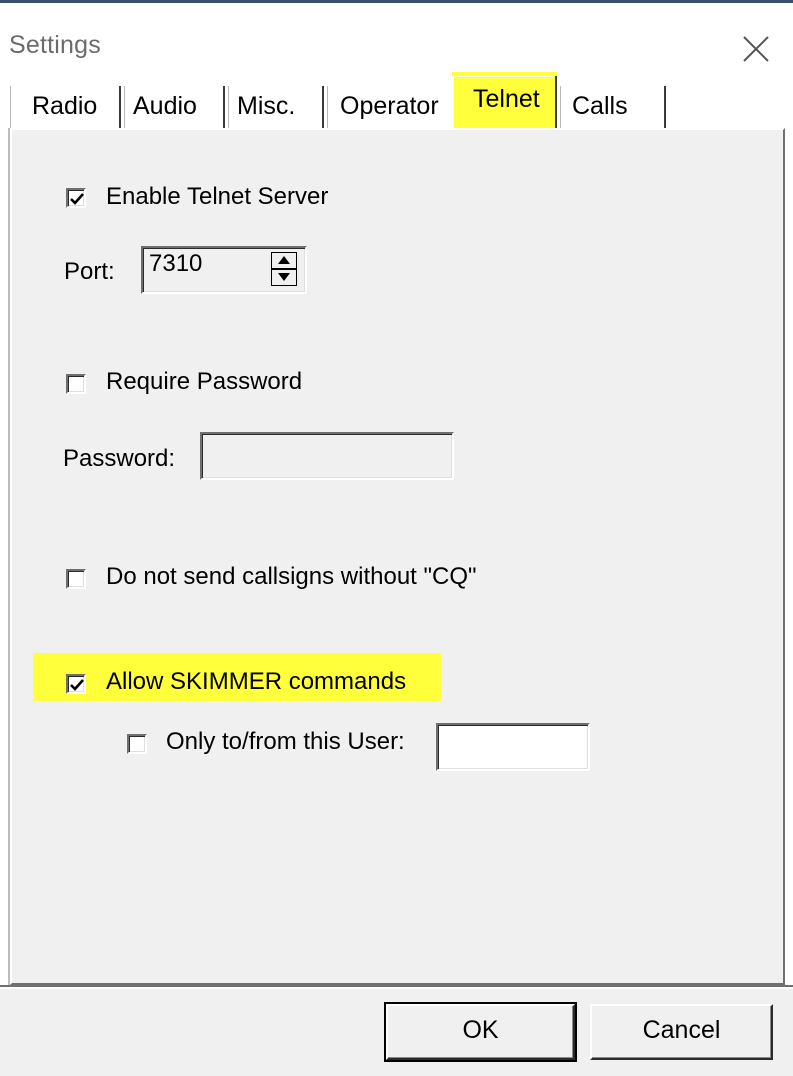 This screenshot has width=793, height=1076. I want to click on tab-operator: Operator, so click(388, 106).